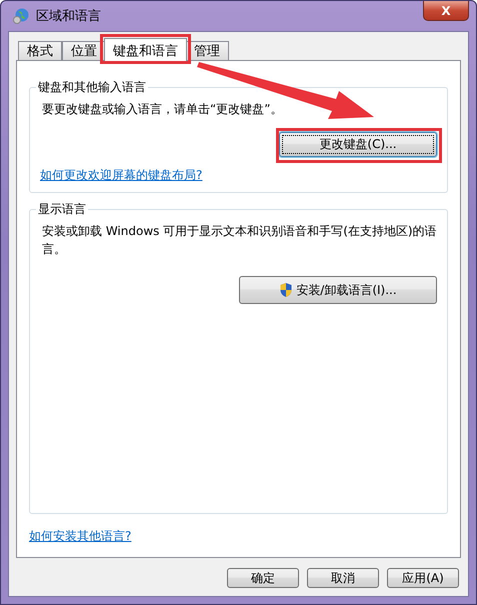 Image resolution: width=477 pixels, height=605 pixels. Describe the element at coordinates (343, 578) in the screenshot. I see `dialog-button: 取消` at that location.